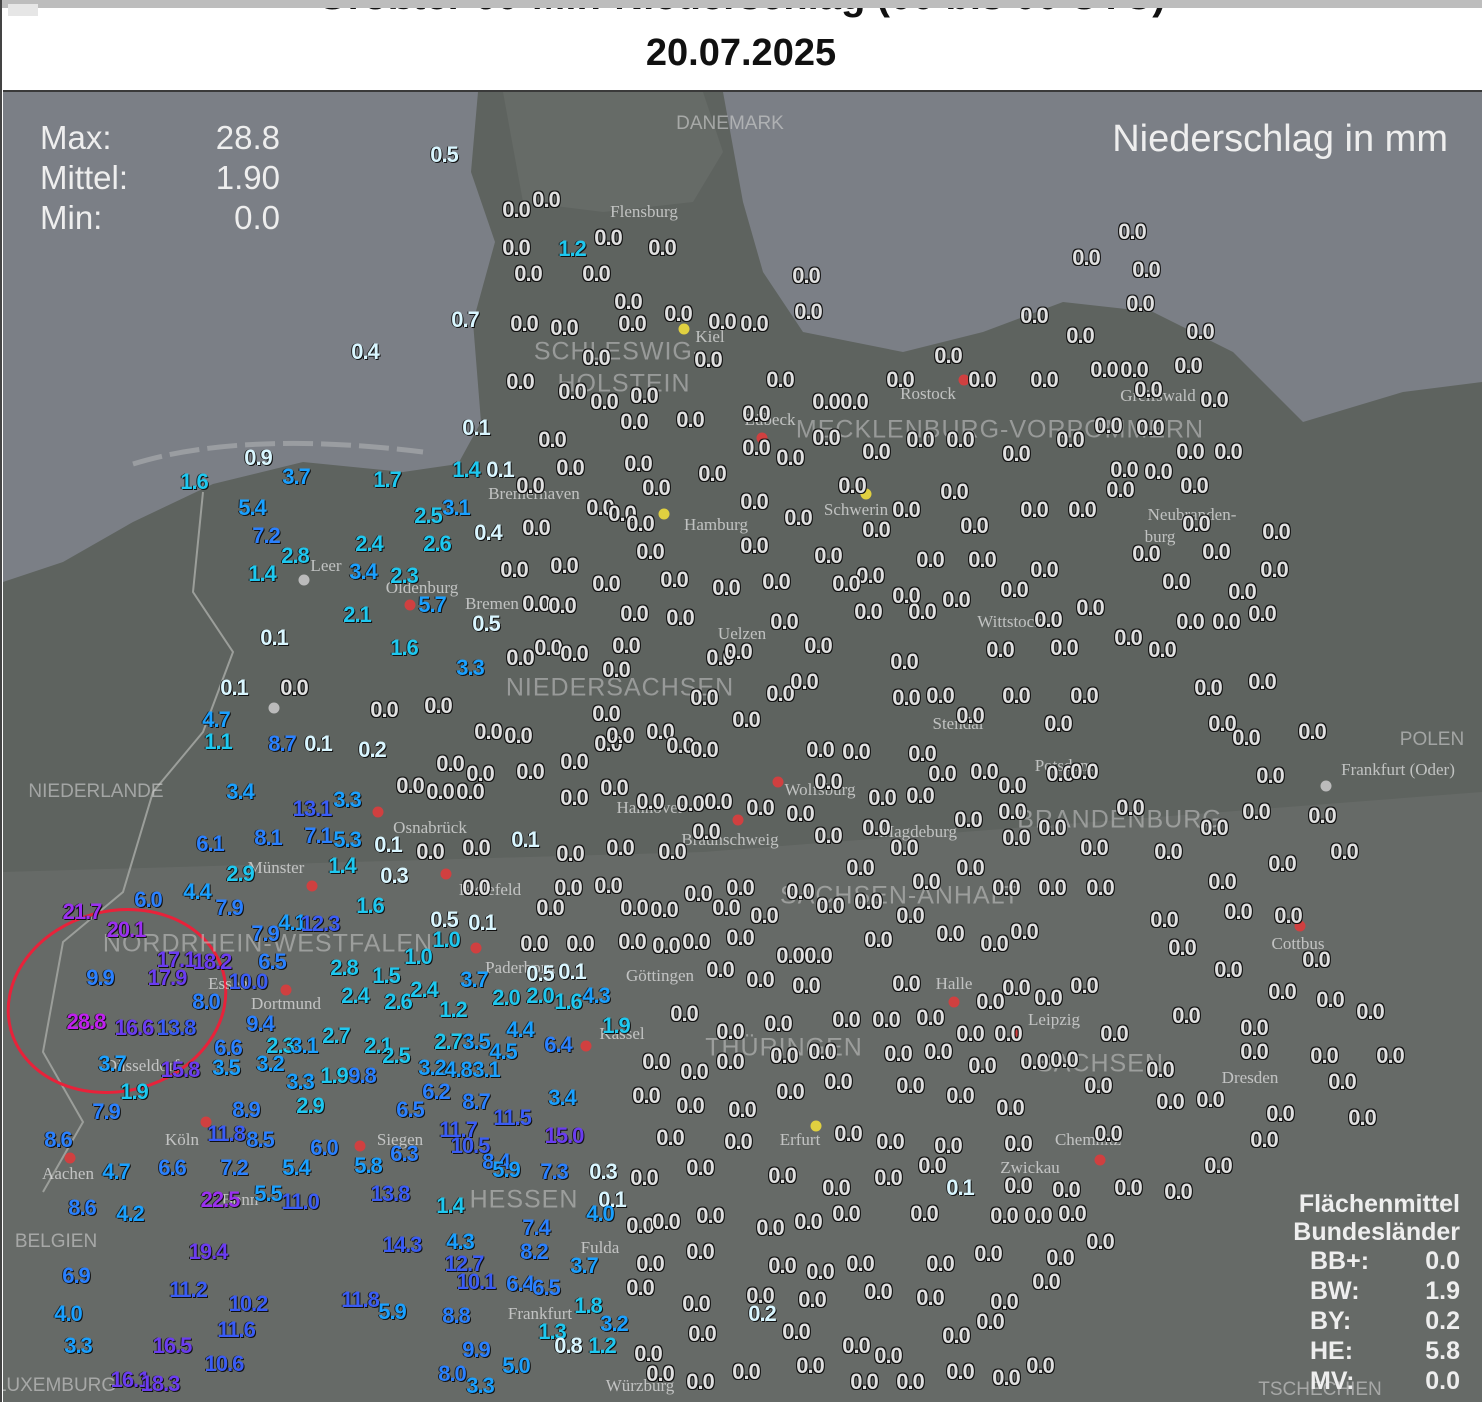  What do you see at coordinates (404, 1153) in the screenshot?
I see `station-value: 6.3` at bounding box center [404, 1153].